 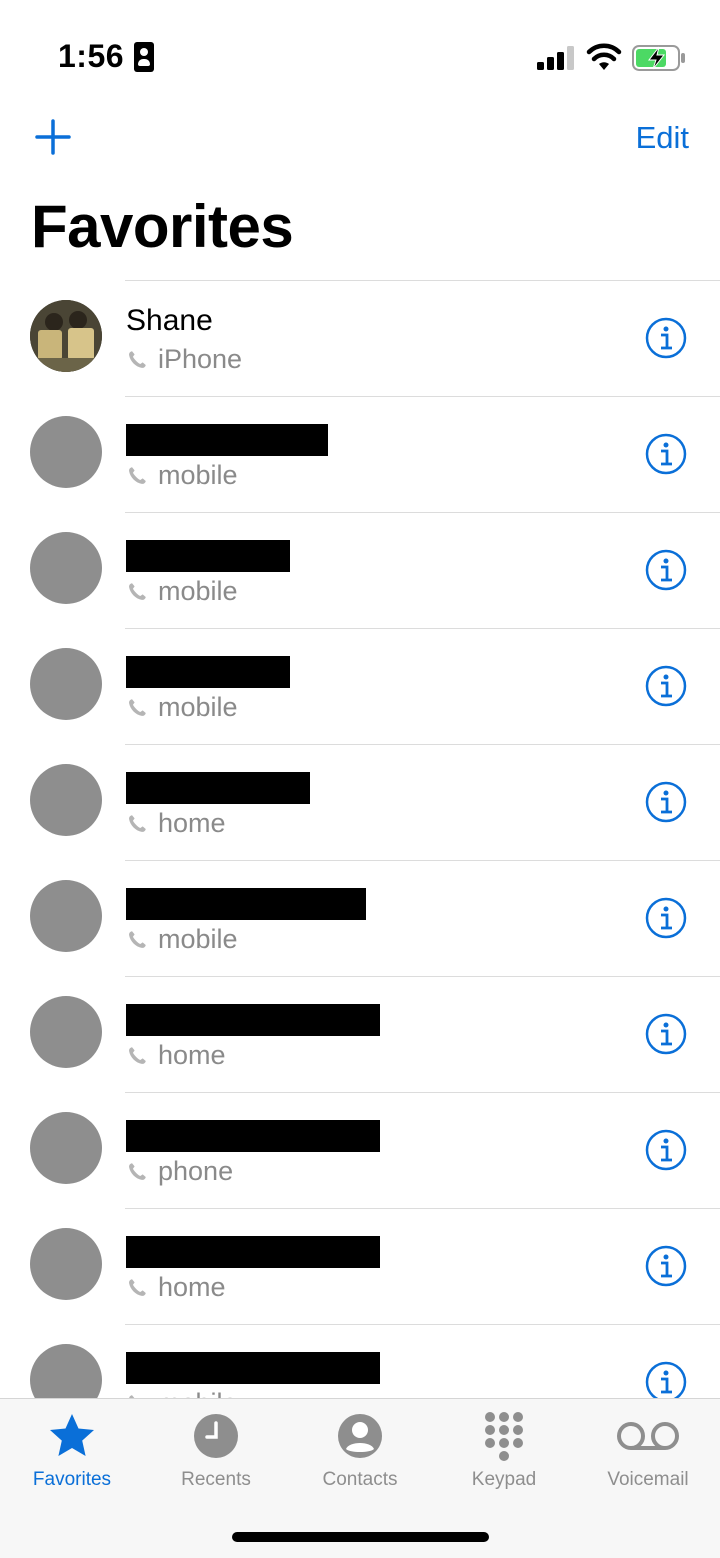 What do you see at coordinates (555, 58) in the screenshot?
I see `cellular-signal-icon` at bounding box center [555, 58].